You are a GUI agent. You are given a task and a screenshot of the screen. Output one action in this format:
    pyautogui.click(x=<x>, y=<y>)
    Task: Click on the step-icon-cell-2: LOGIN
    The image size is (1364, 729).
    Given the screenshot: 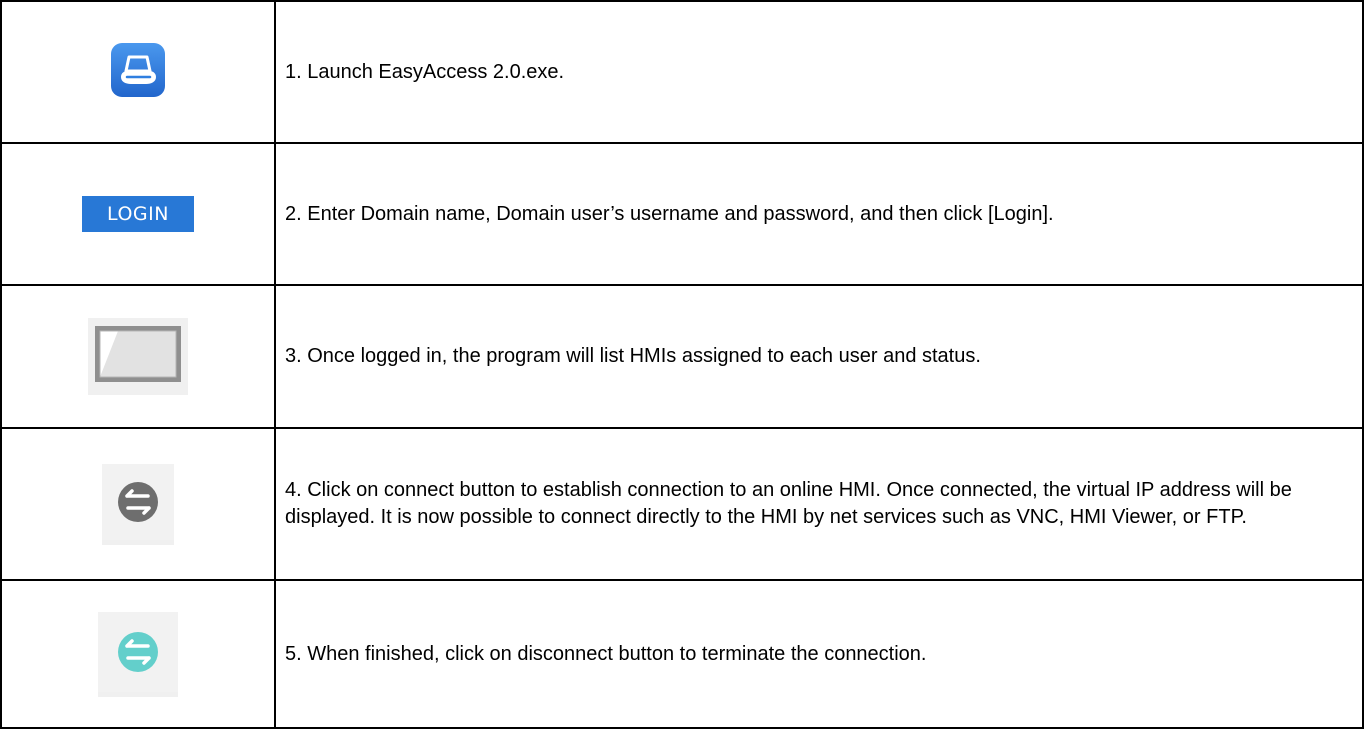 What is the action you would take?
    pyautogui.click(x=138, y=214)
    